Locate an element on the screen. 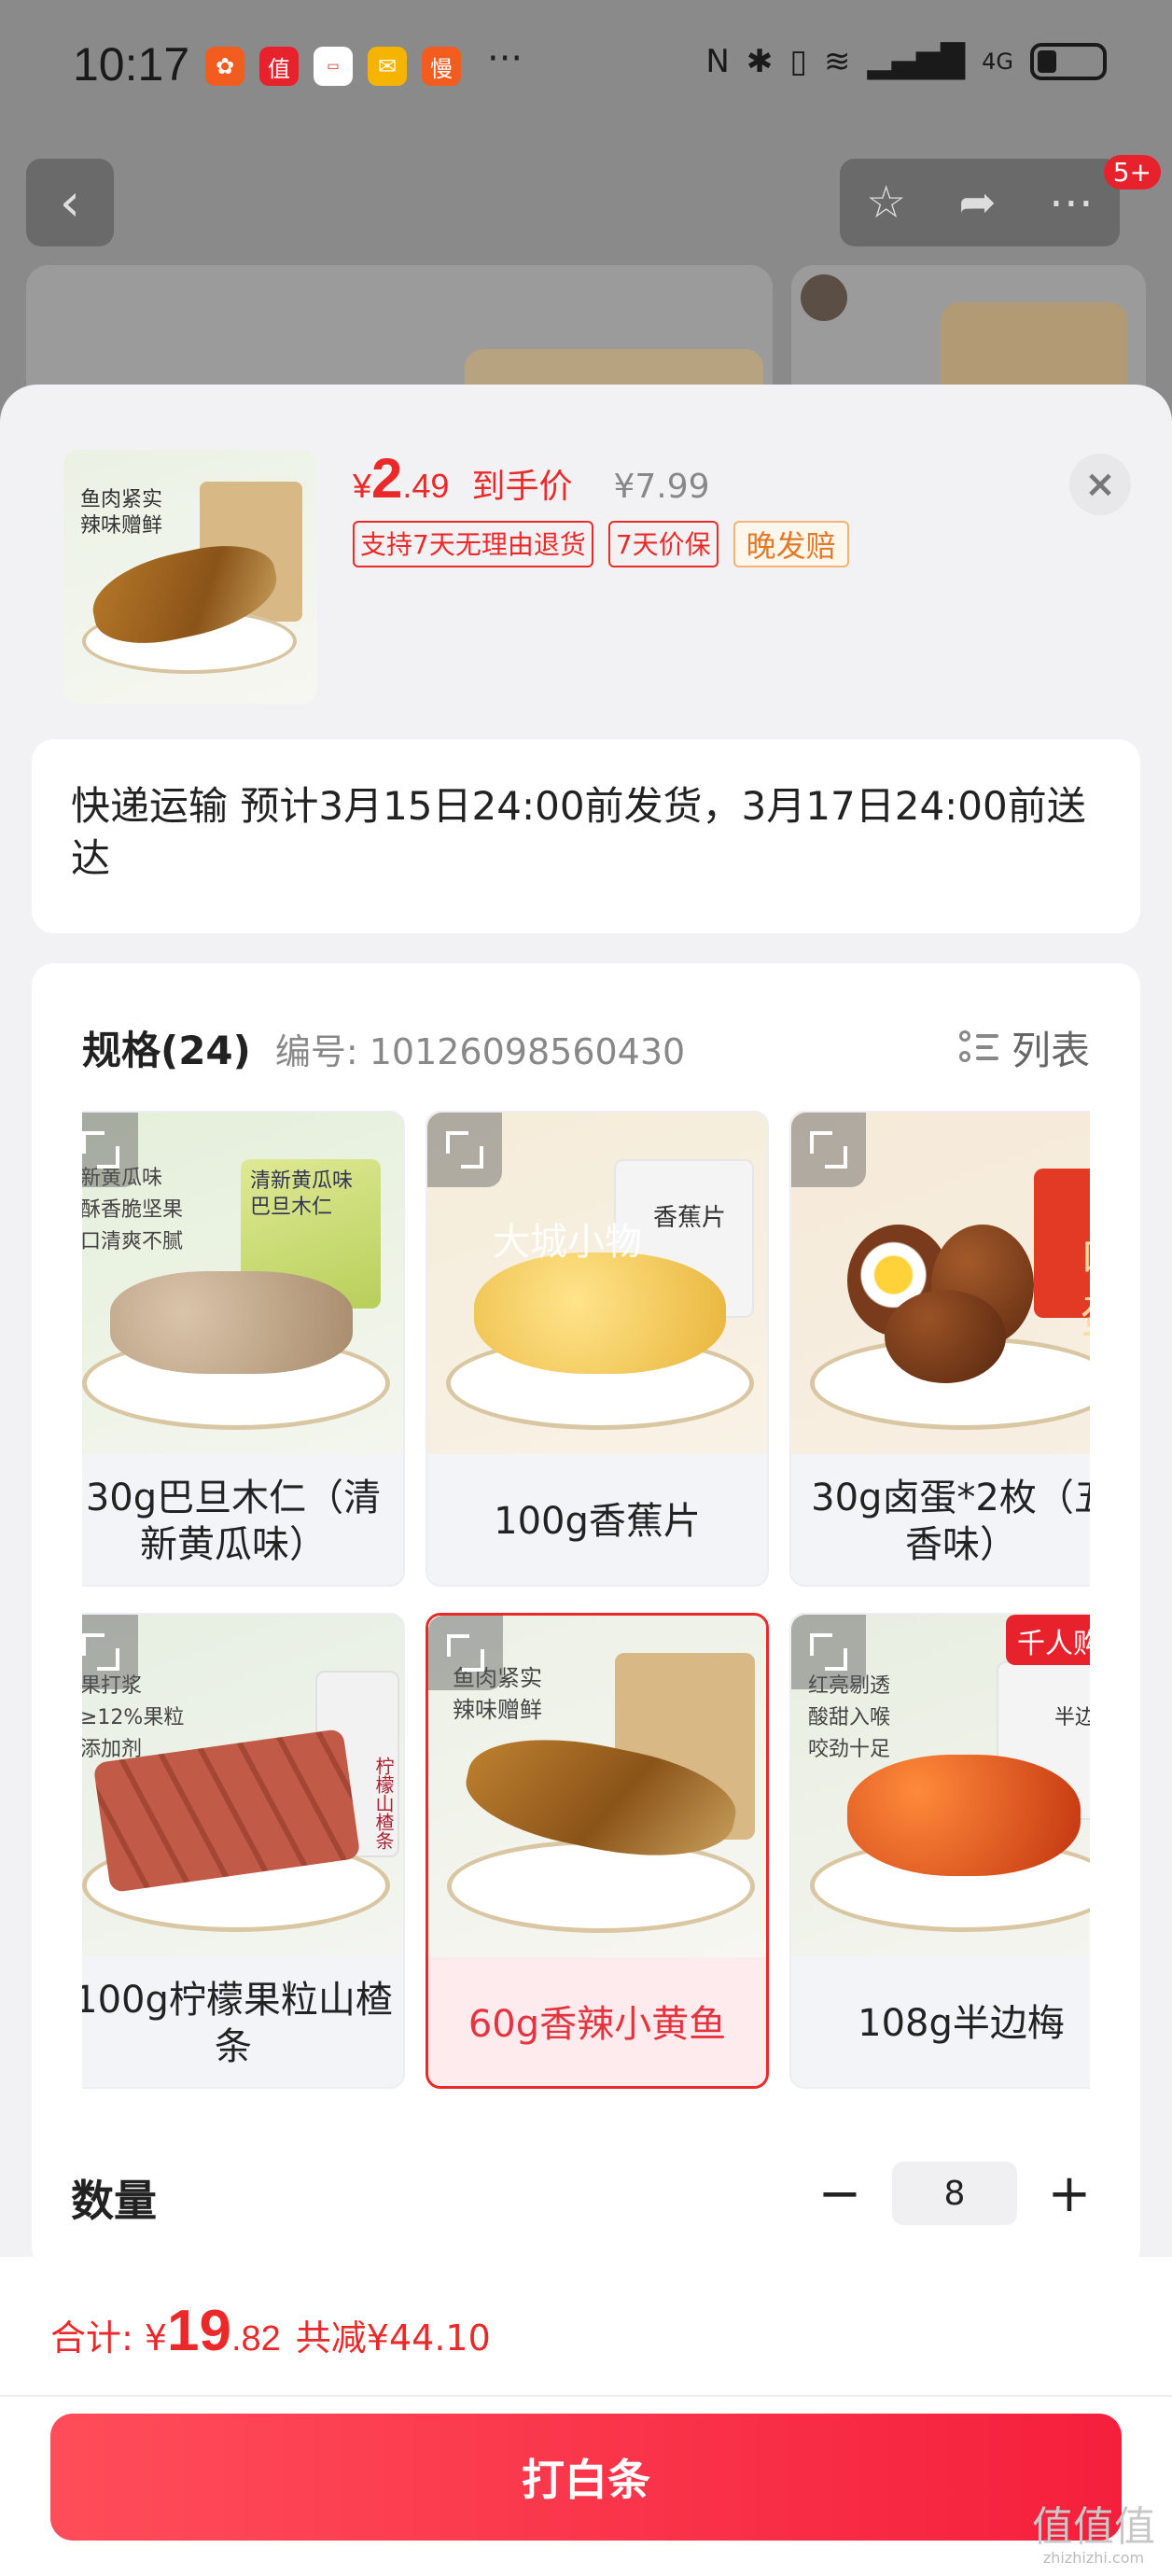 The height and width of the screenshot is (2576, 1172). bag-label: 半边梅 is located at coordinates (1072, 1717).